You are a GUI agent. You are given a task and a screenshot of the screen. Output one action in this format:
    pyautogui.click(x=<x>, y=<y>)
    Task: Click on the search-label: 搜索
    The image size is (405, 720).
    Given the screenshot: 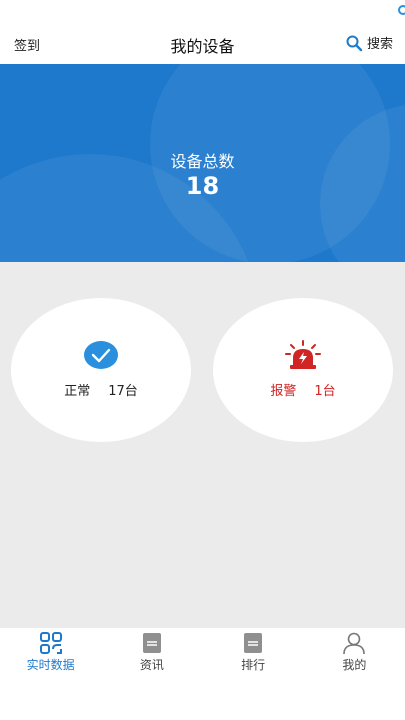 What is the action you would take?
    pyautogui.click(x=379, y=44)
    